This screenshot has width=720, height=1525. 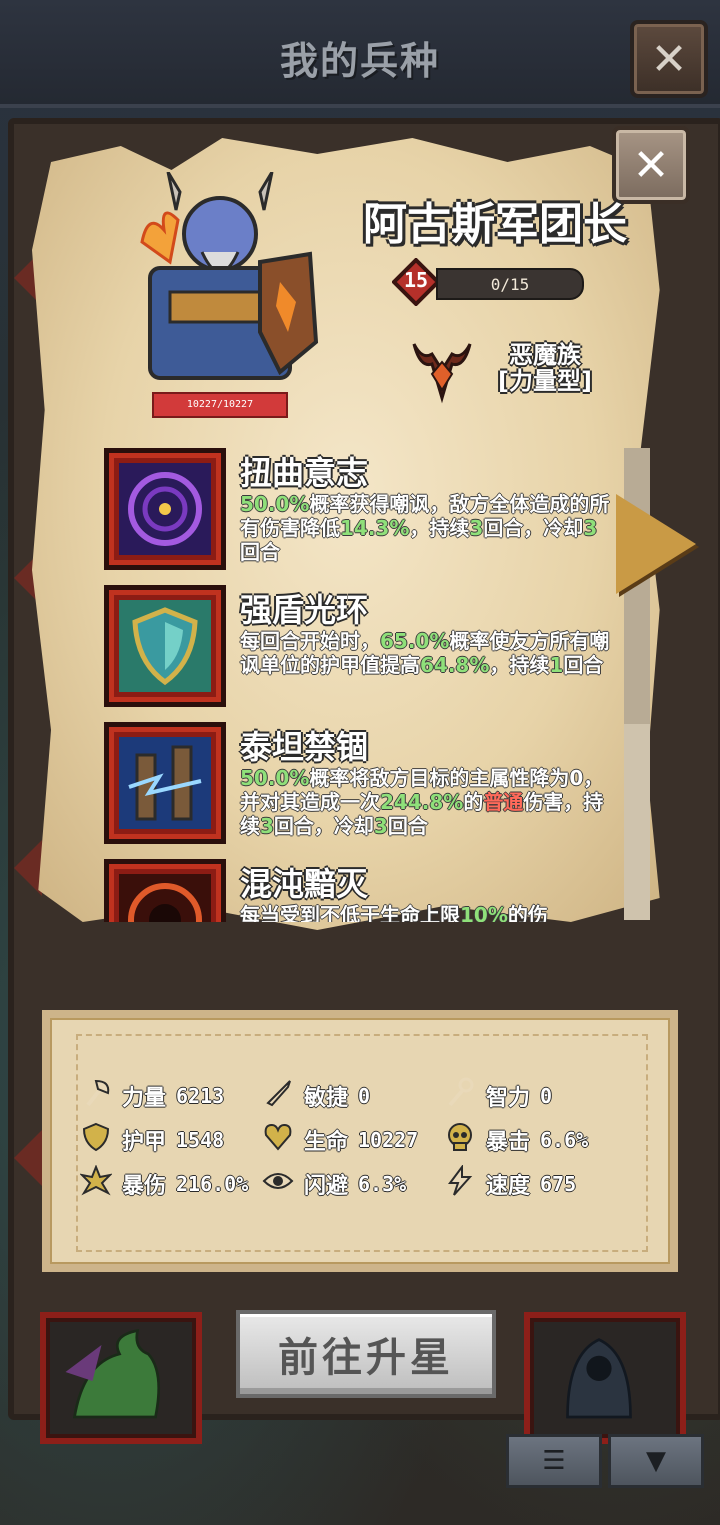 I want to click on stat-item: 生命 10227, so click(x=340, y=1140).